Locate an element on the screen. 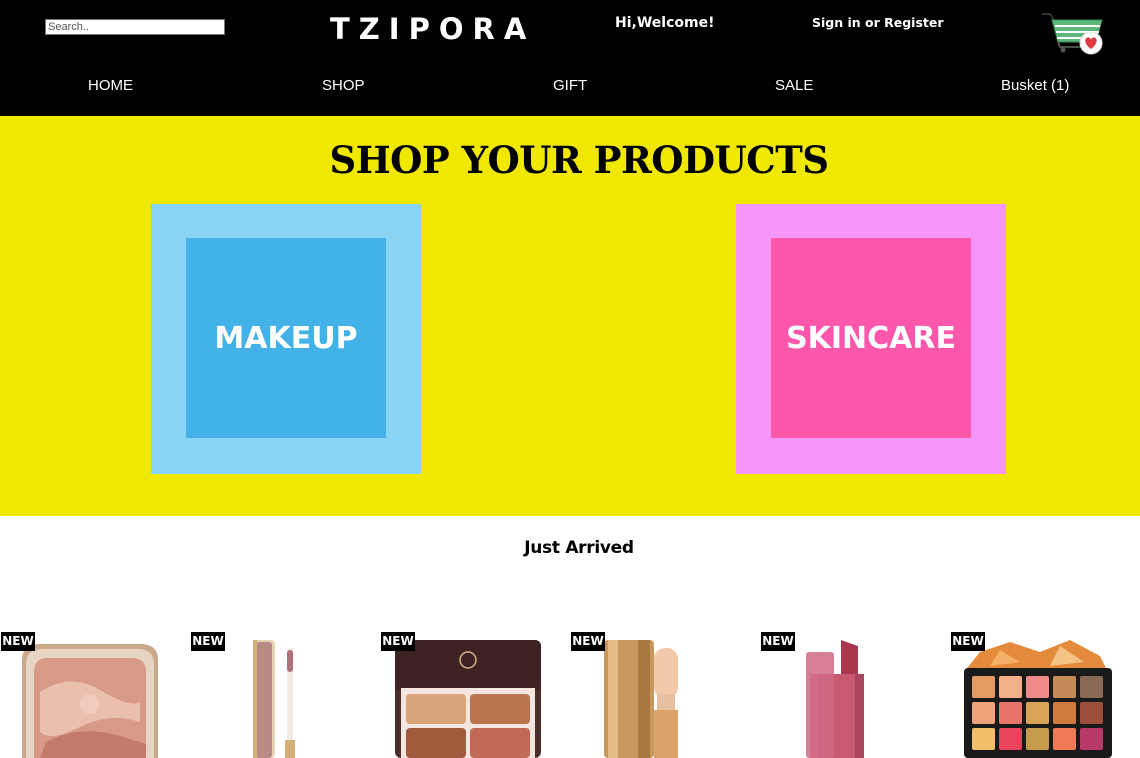 This screenshot has width=1140, height=758. shopping-cart-heart-icon is located at coordinates (1073, 33).